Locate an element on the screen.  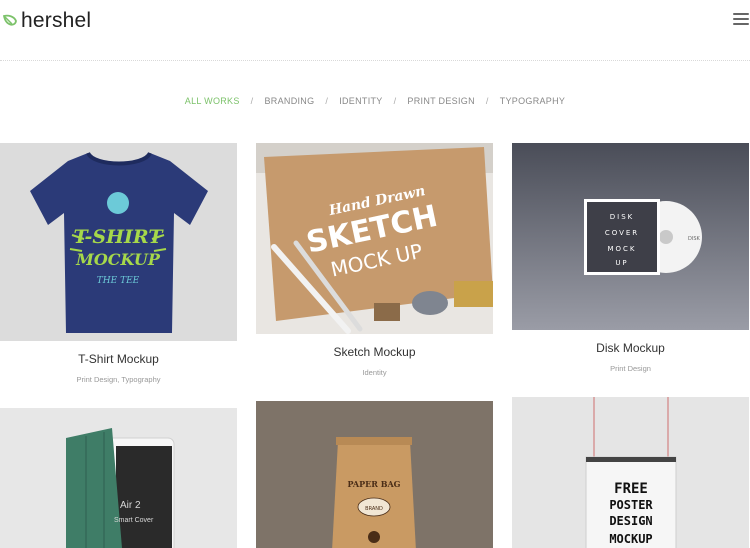
paper-bag-illustration: PAPER BAG BRAND is located at coordinates (374, 474).